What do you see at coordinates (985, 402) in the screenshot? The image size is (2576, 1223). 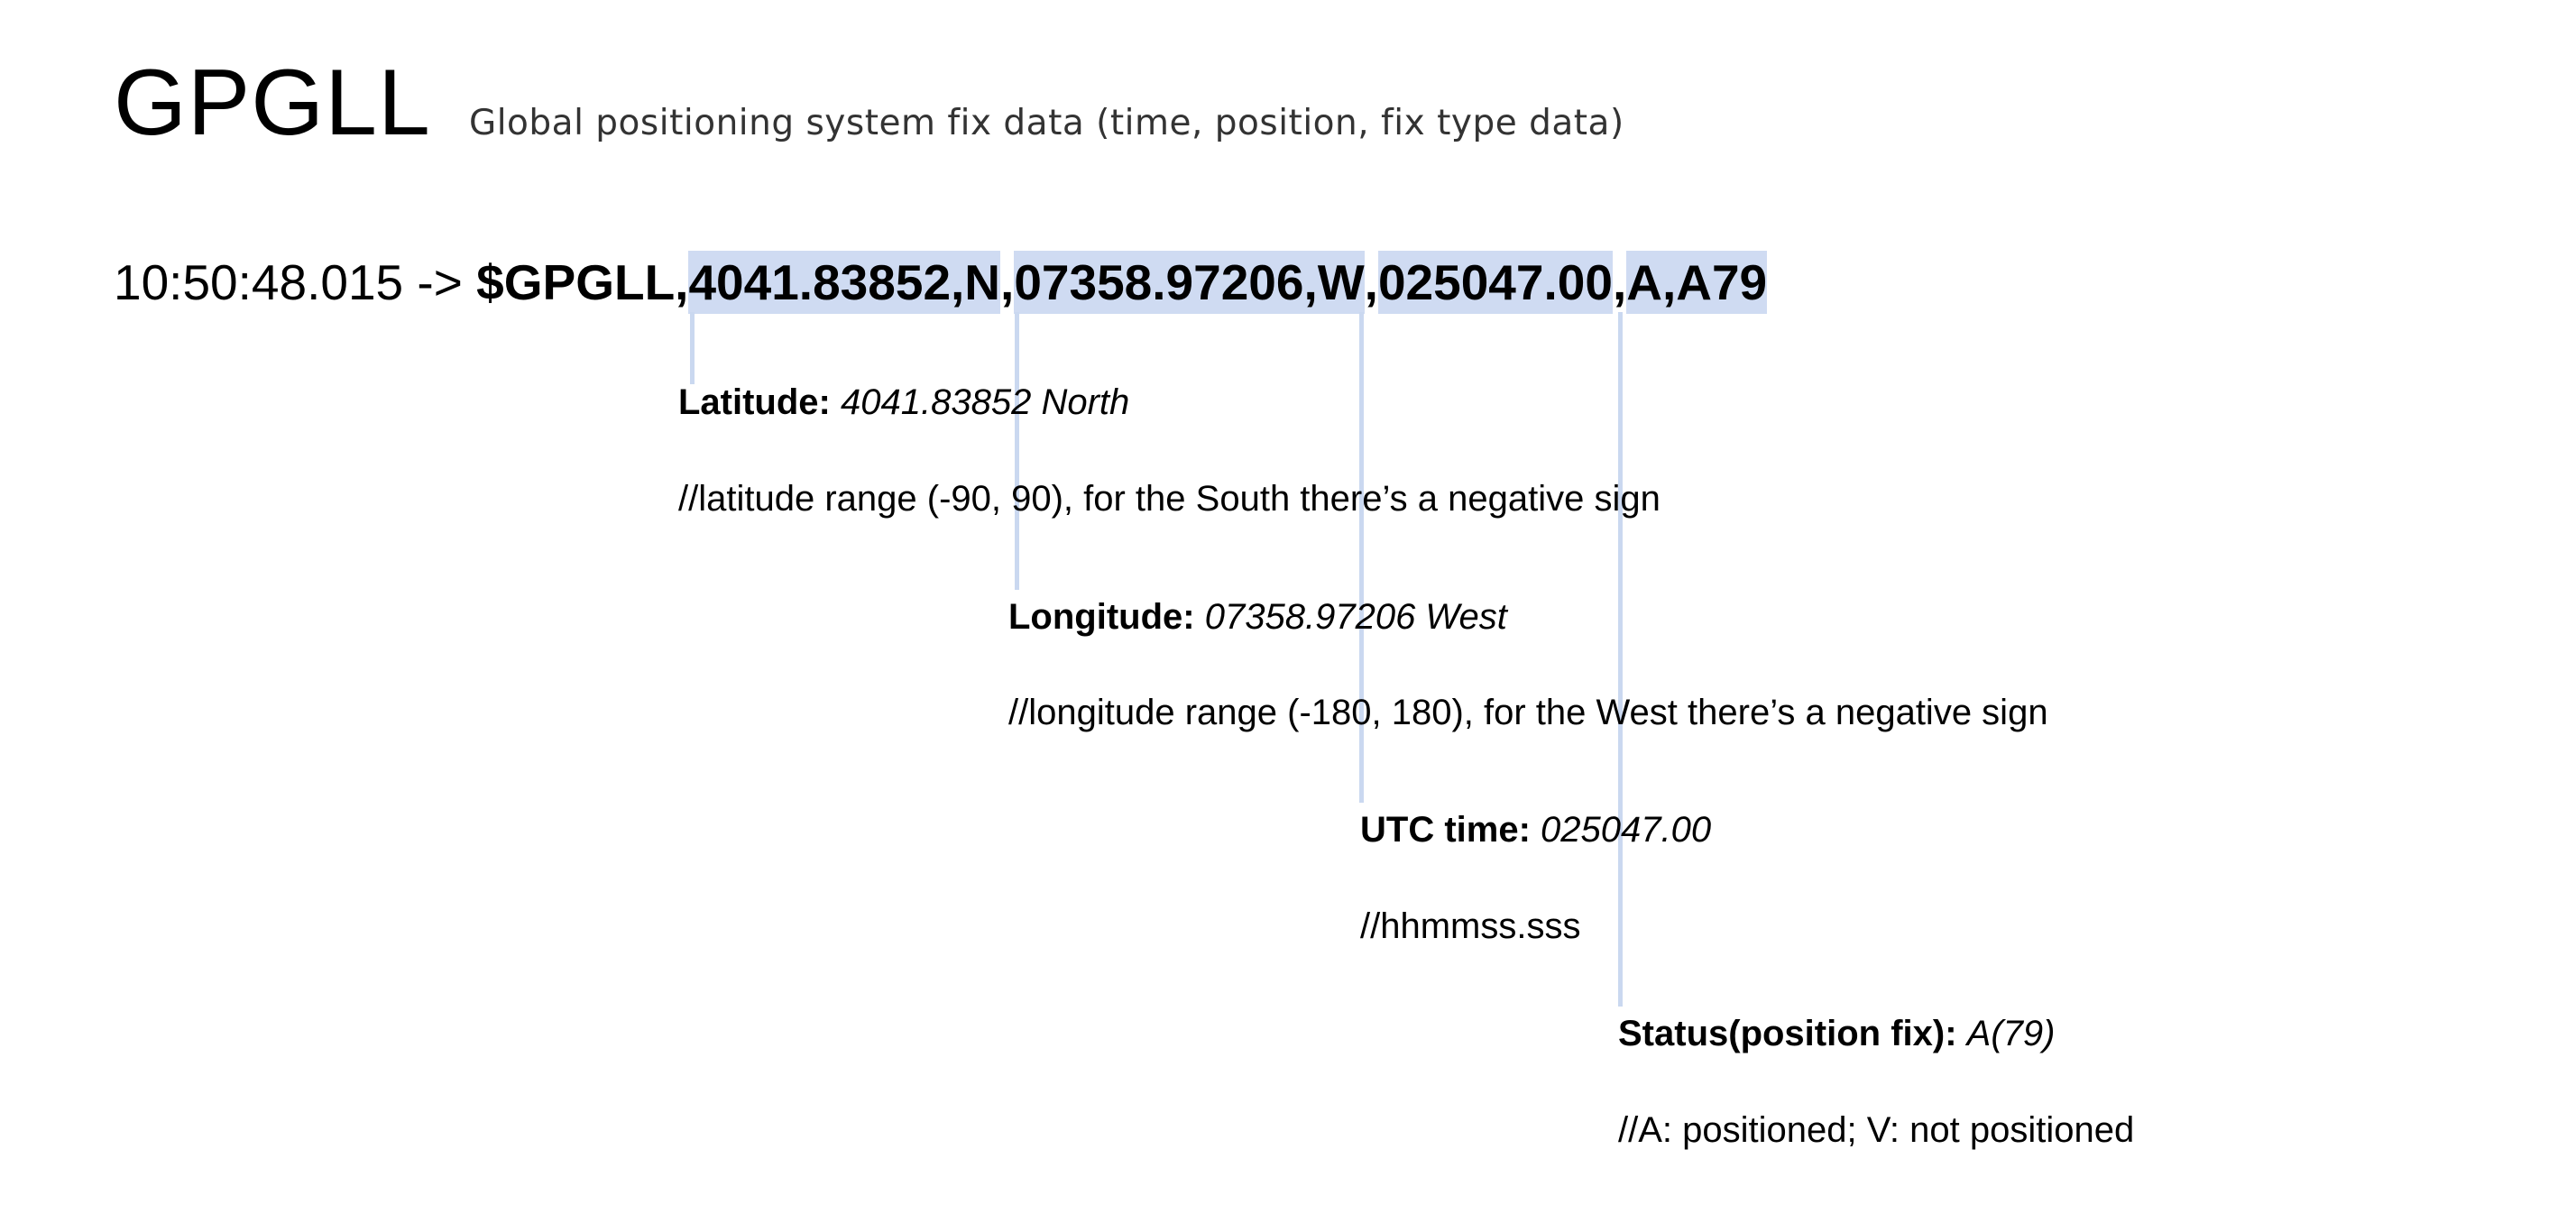 I see `latitude-value: 4041.83852 North` at bounding box center [985, 402].